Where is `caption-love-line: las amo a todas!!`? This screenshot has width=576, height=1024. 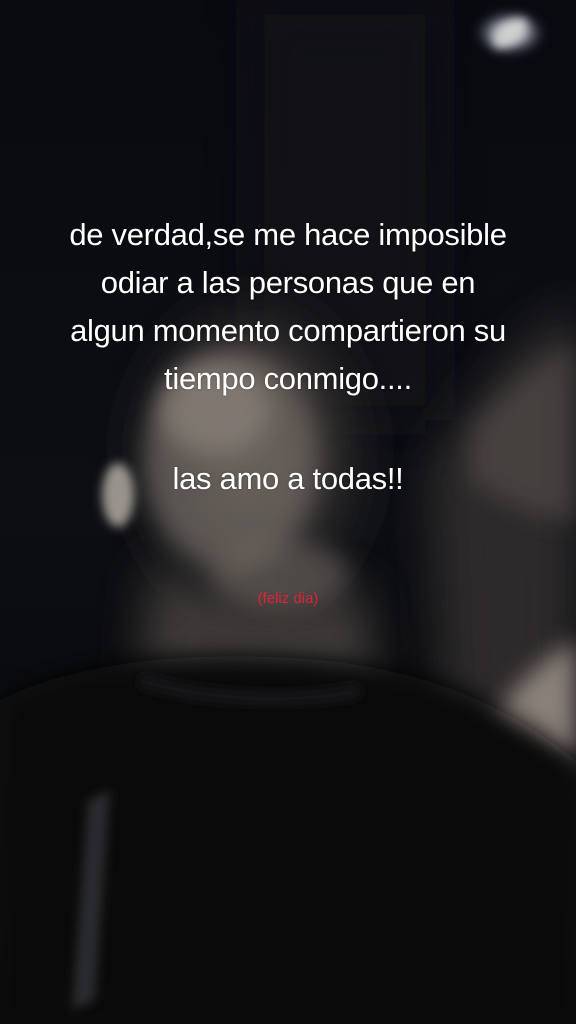 caption-love-line: las amo a todas!! is located at coordinates (288, 478).